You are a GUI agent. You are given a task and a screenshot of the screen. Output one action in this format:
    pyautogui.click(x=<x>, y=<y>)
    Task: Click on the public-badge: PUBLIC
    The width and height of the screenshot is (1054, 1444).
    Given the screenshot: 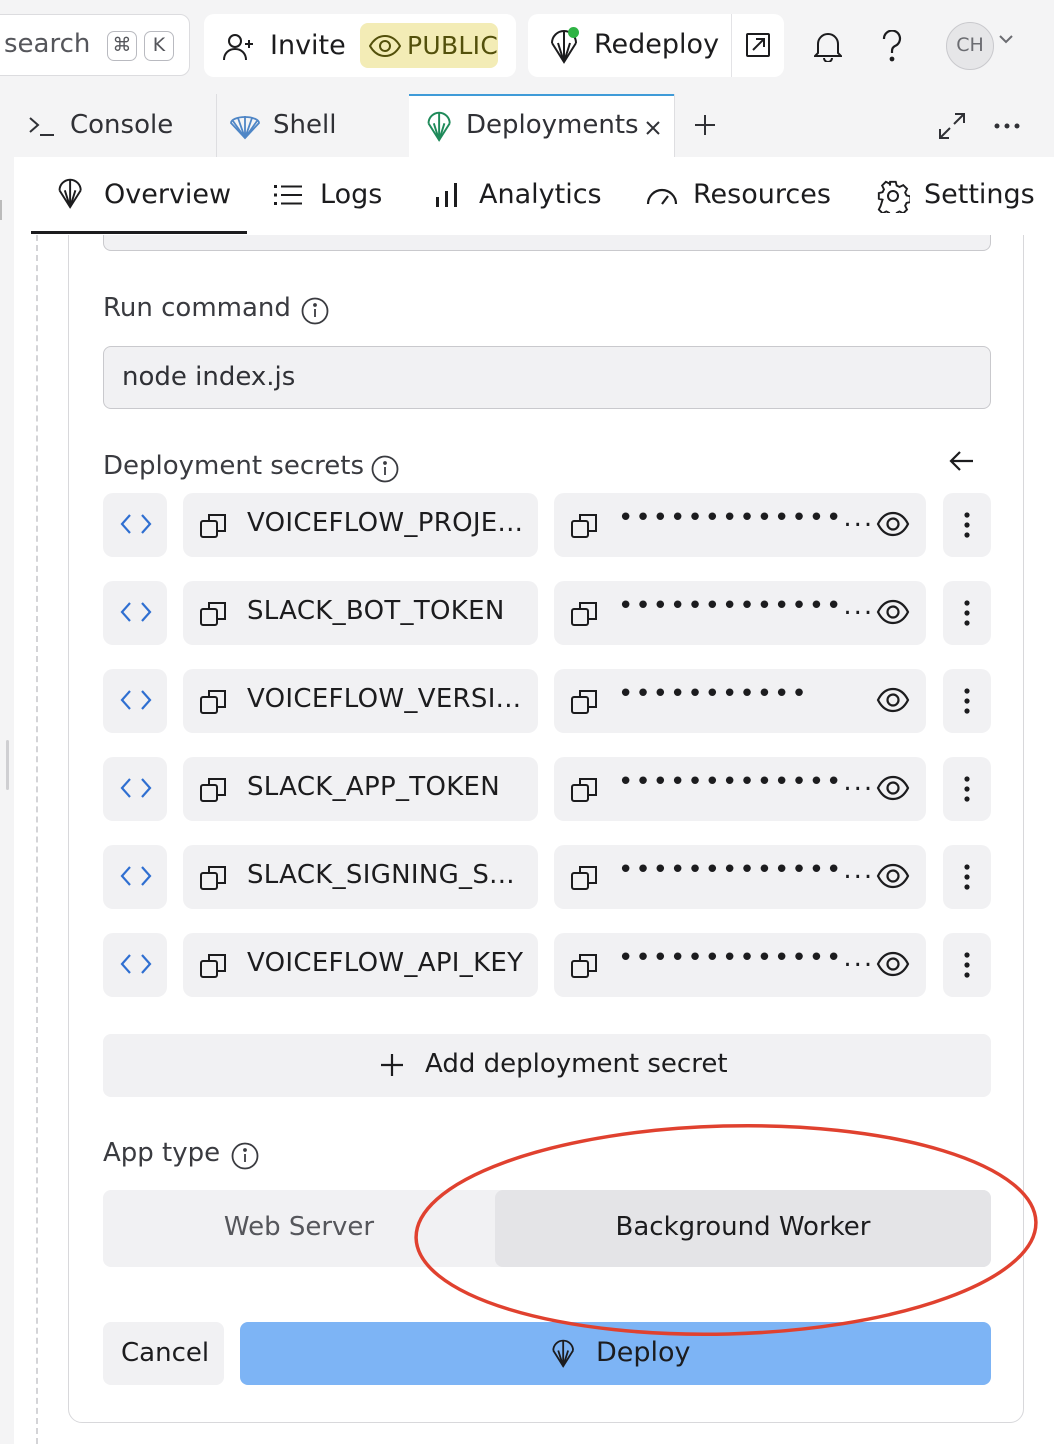 What is the action you would take?
    pyautogui.click(x=429, y=45)
    